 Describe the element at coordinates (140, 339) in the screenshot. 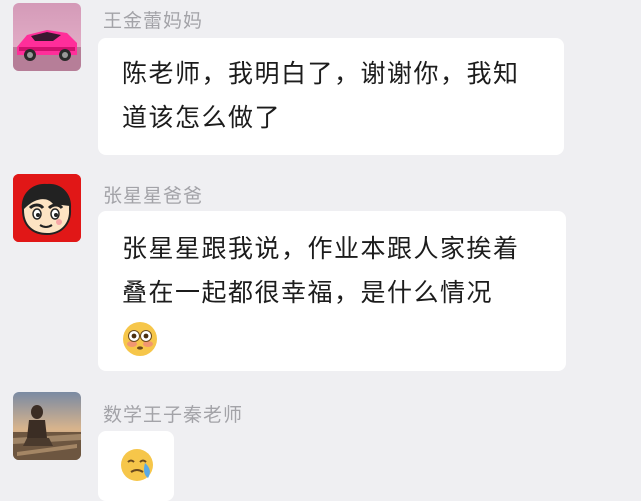

I see `flushed-face-emoji-icon` at that location.